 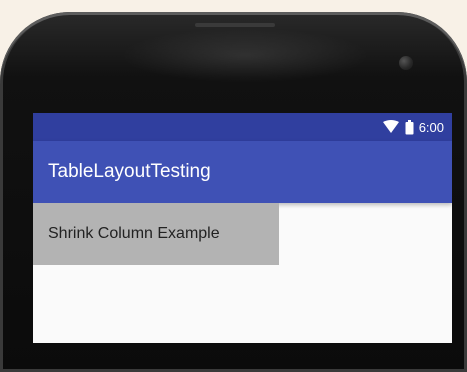 I want to click on table-cell: Shrink Column Example, so click(x=156, y=234).